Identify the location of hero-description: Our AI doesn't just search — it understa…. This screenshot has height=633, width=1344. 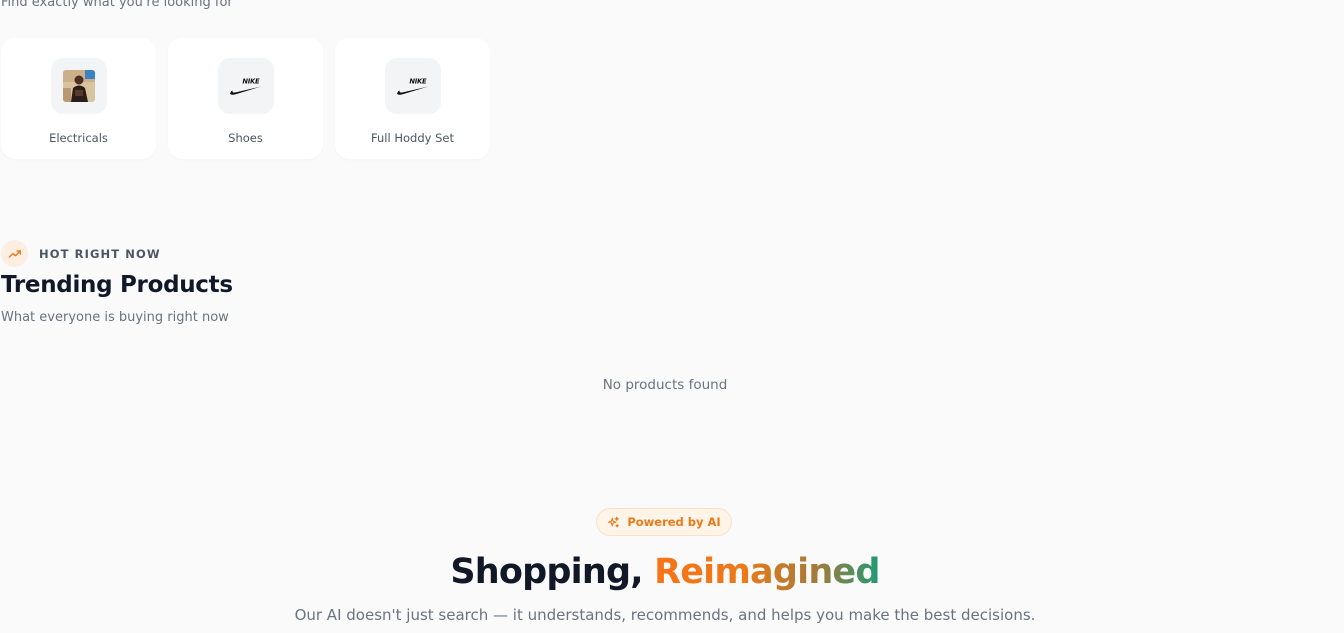
(665, 615).